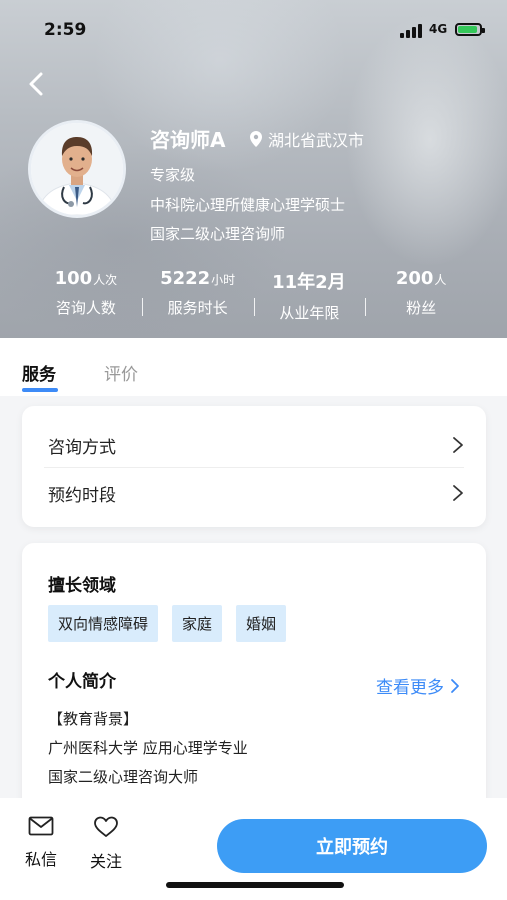  Describe the element at coordinates (253, 367) in the screenshot. I see `tab-bar: 服务 评价` at that location.